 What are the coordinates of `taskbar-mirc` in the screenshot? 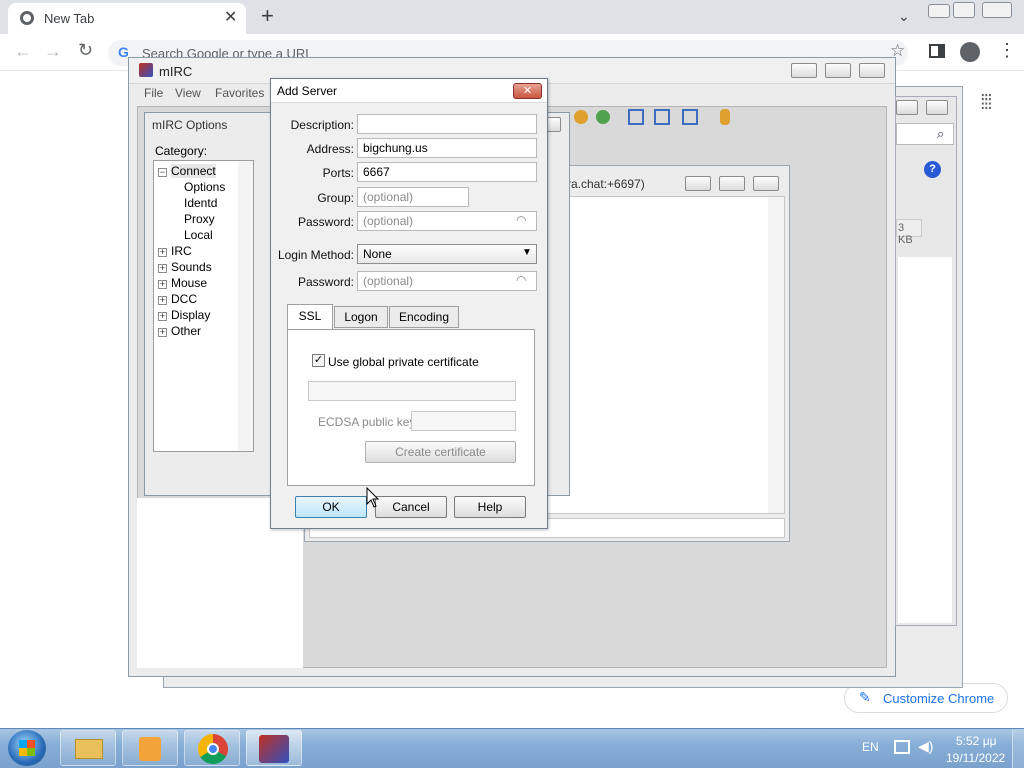 It's located at (274, 748).